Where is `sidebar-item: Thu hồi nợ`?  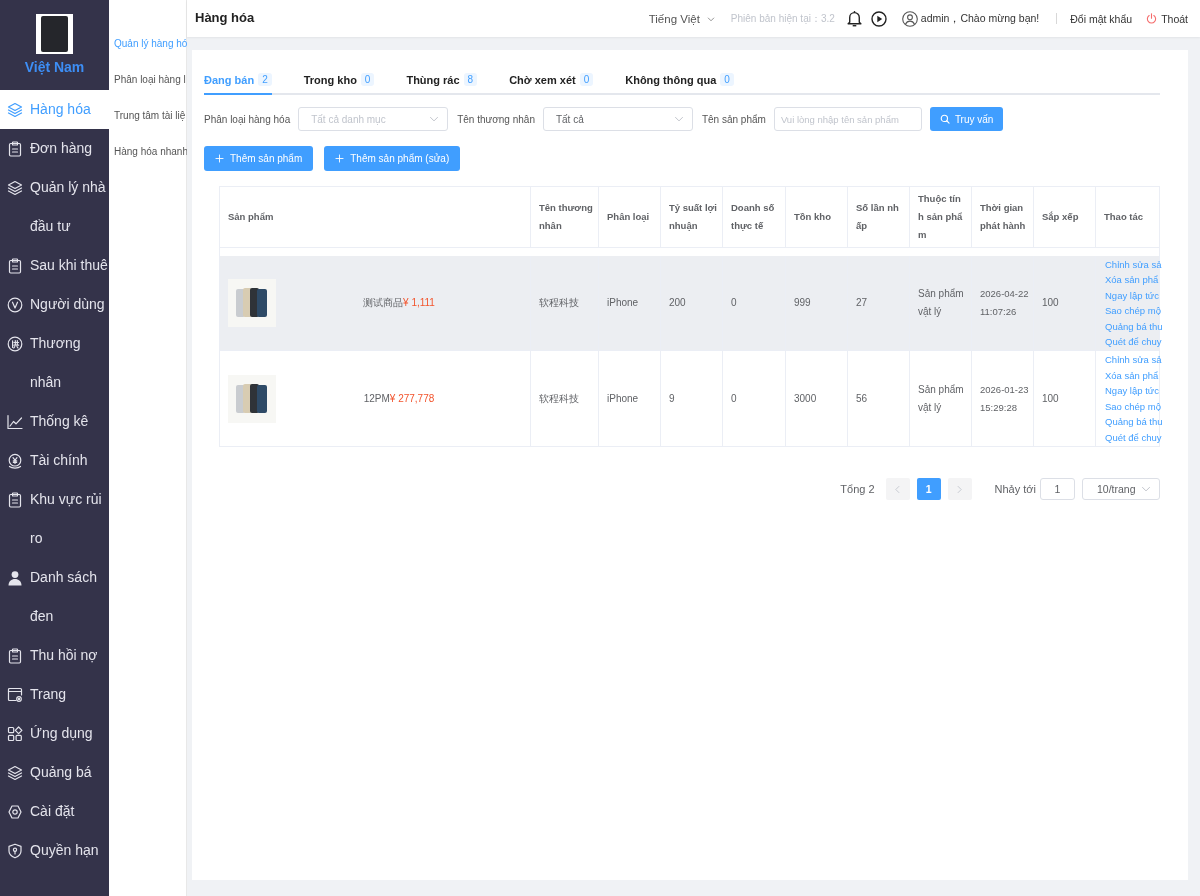 sidebar-item: Thu hồi nợ is located at coordinates (54, 655).